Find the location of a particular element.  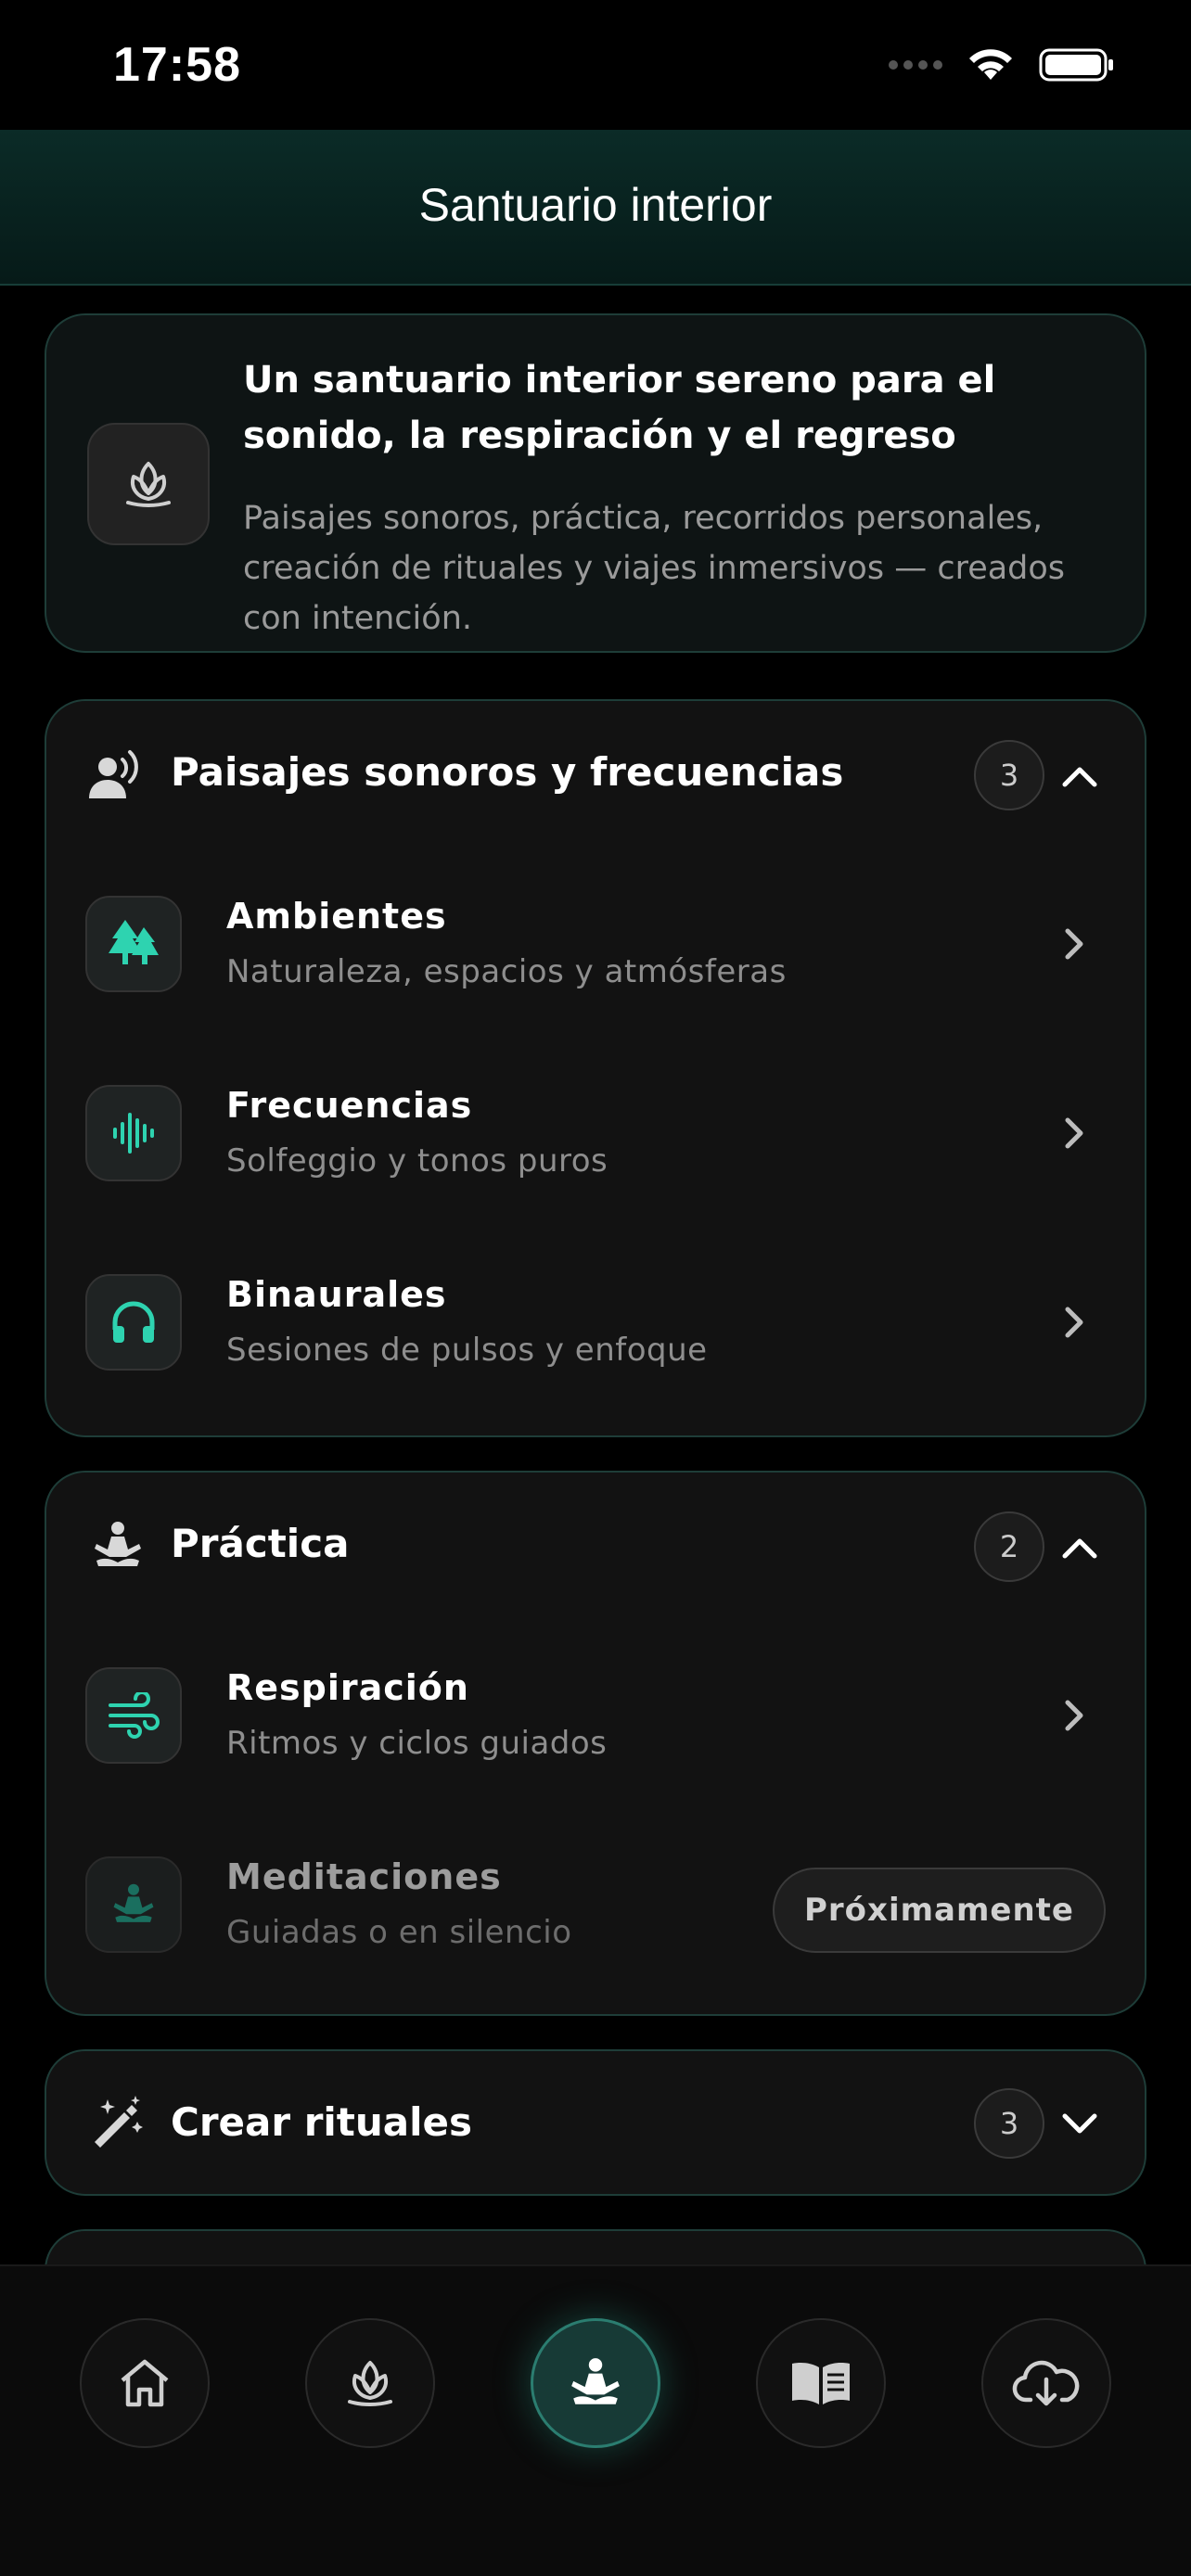

count-badge: 2 is located at coordinates (1009, 1546).